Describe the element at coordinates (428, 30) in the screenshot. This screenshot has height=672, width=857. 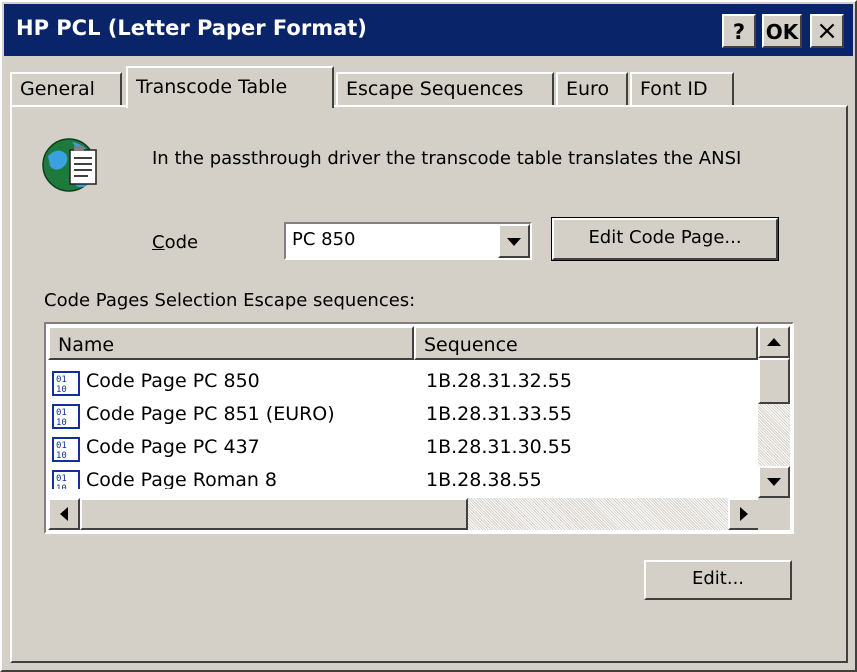
I see `title-bar: HP PCL (Letter Paper Format) ? OK ×` at that location.